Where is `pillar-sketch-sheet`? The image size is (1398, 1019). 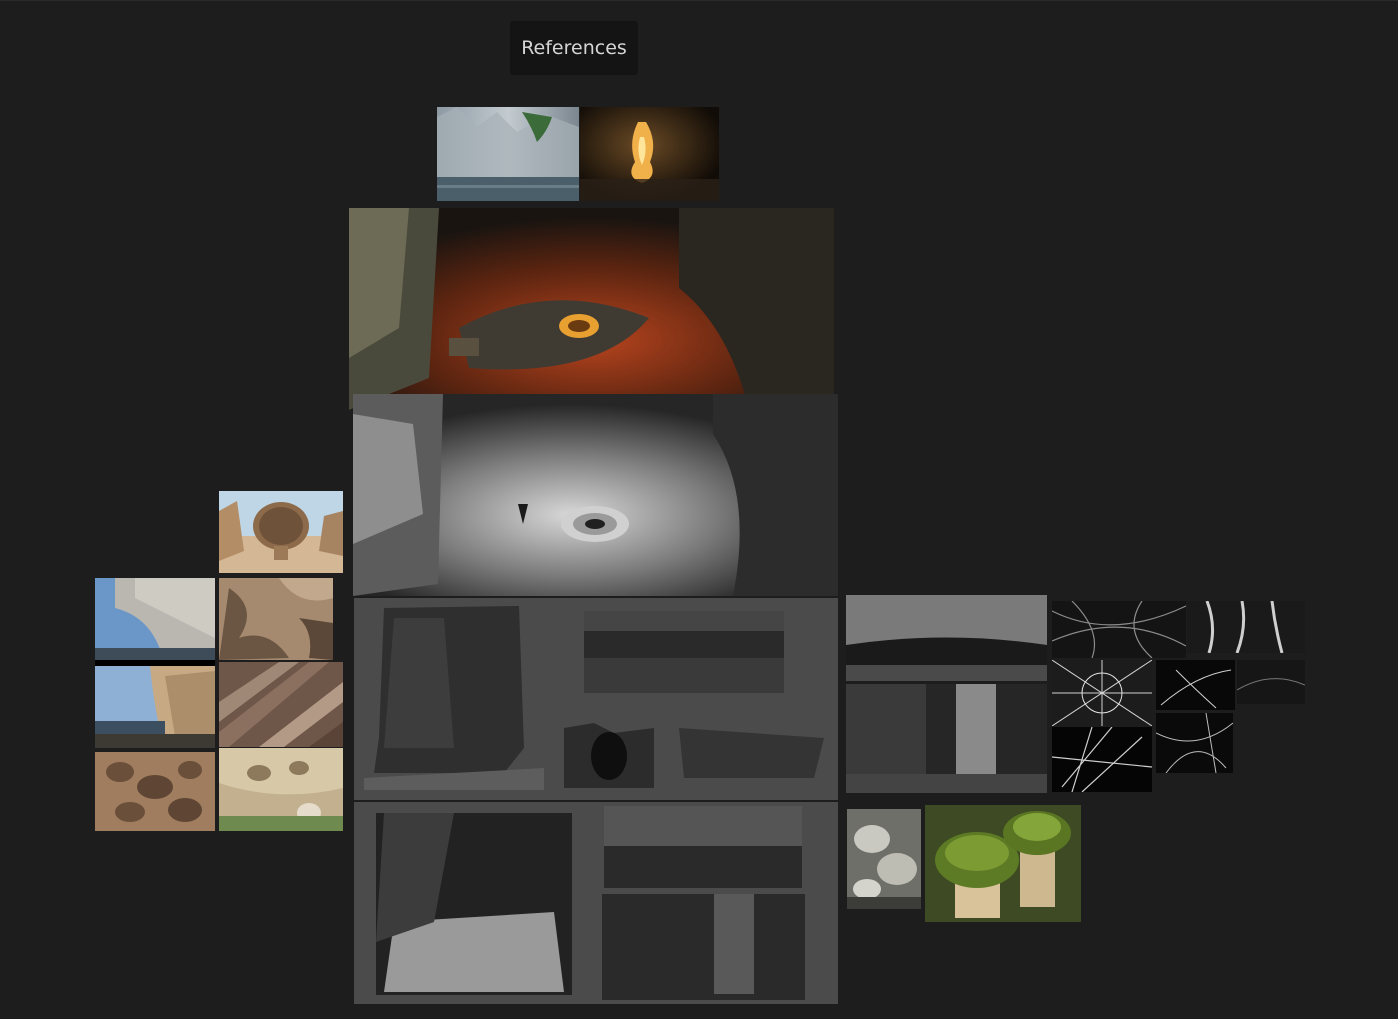
pillar-sketch-sheet is located at coordinates (596, 699).